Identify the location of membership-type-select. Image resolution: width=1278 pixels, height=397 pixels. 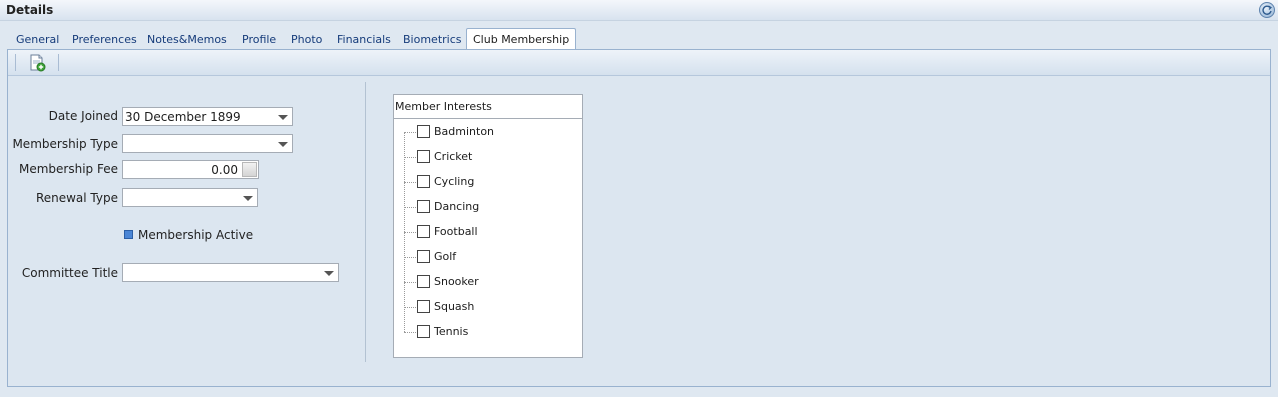
(207, 143).